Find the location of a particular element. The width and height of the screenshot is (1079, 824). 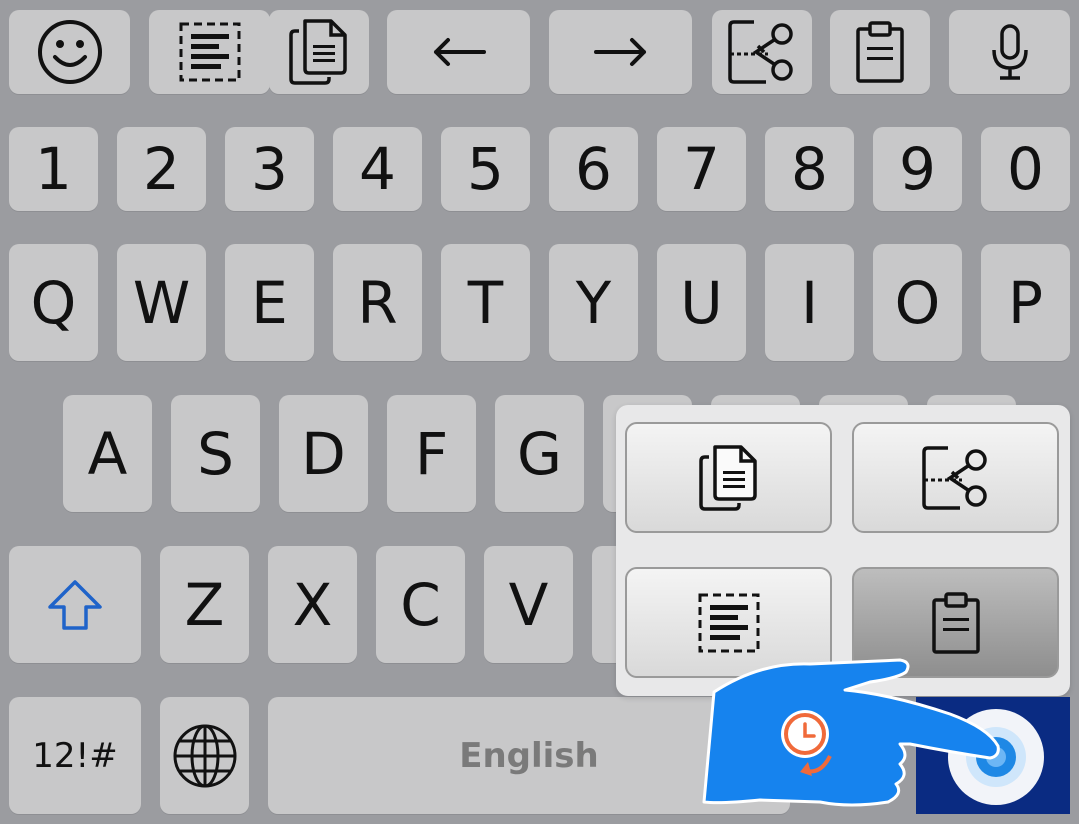

key-label: V is located at coordinates (528, 604).